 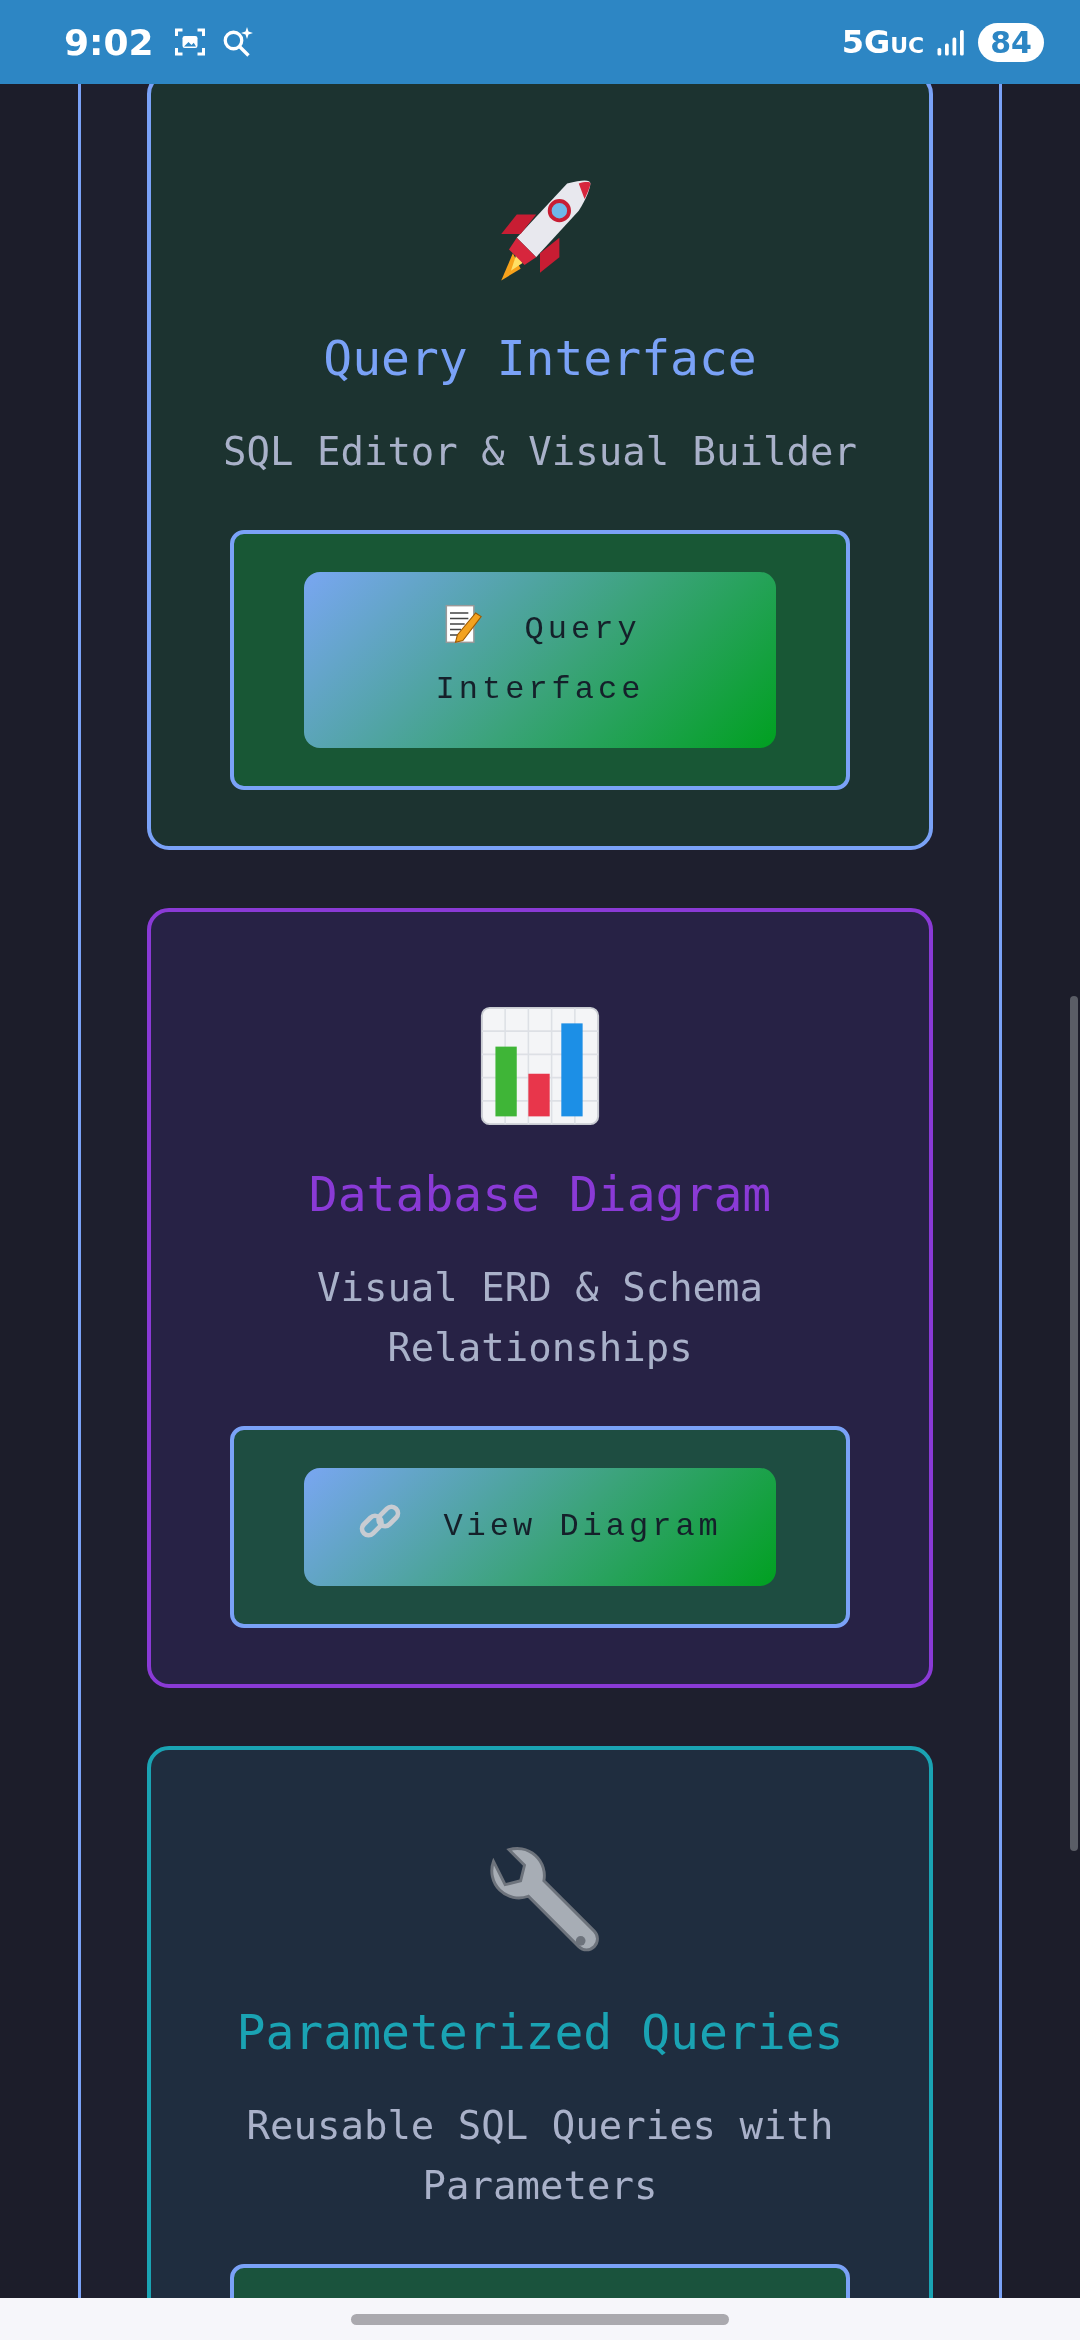 I want to click on card-title: Database Diagram, so click(x=540, y=1194).